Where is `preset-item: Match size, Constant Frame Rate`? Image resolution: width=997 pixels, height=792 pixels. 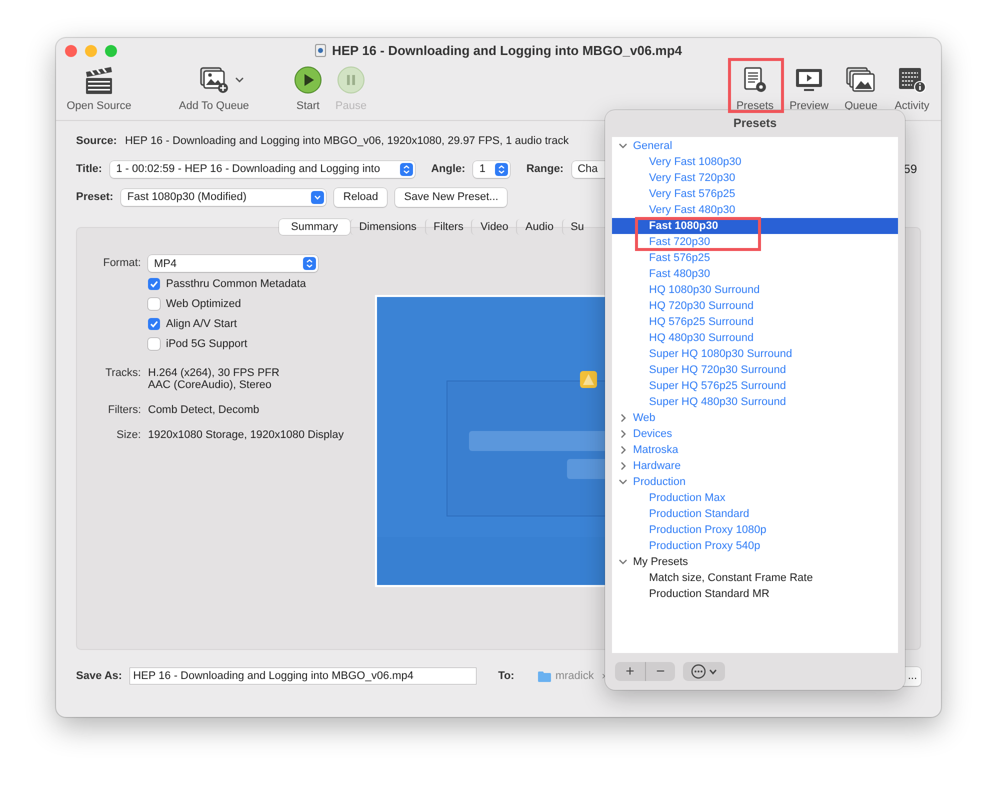 preset-item: Match size, Constant Frame Rate is located at coordinates (755, 578).